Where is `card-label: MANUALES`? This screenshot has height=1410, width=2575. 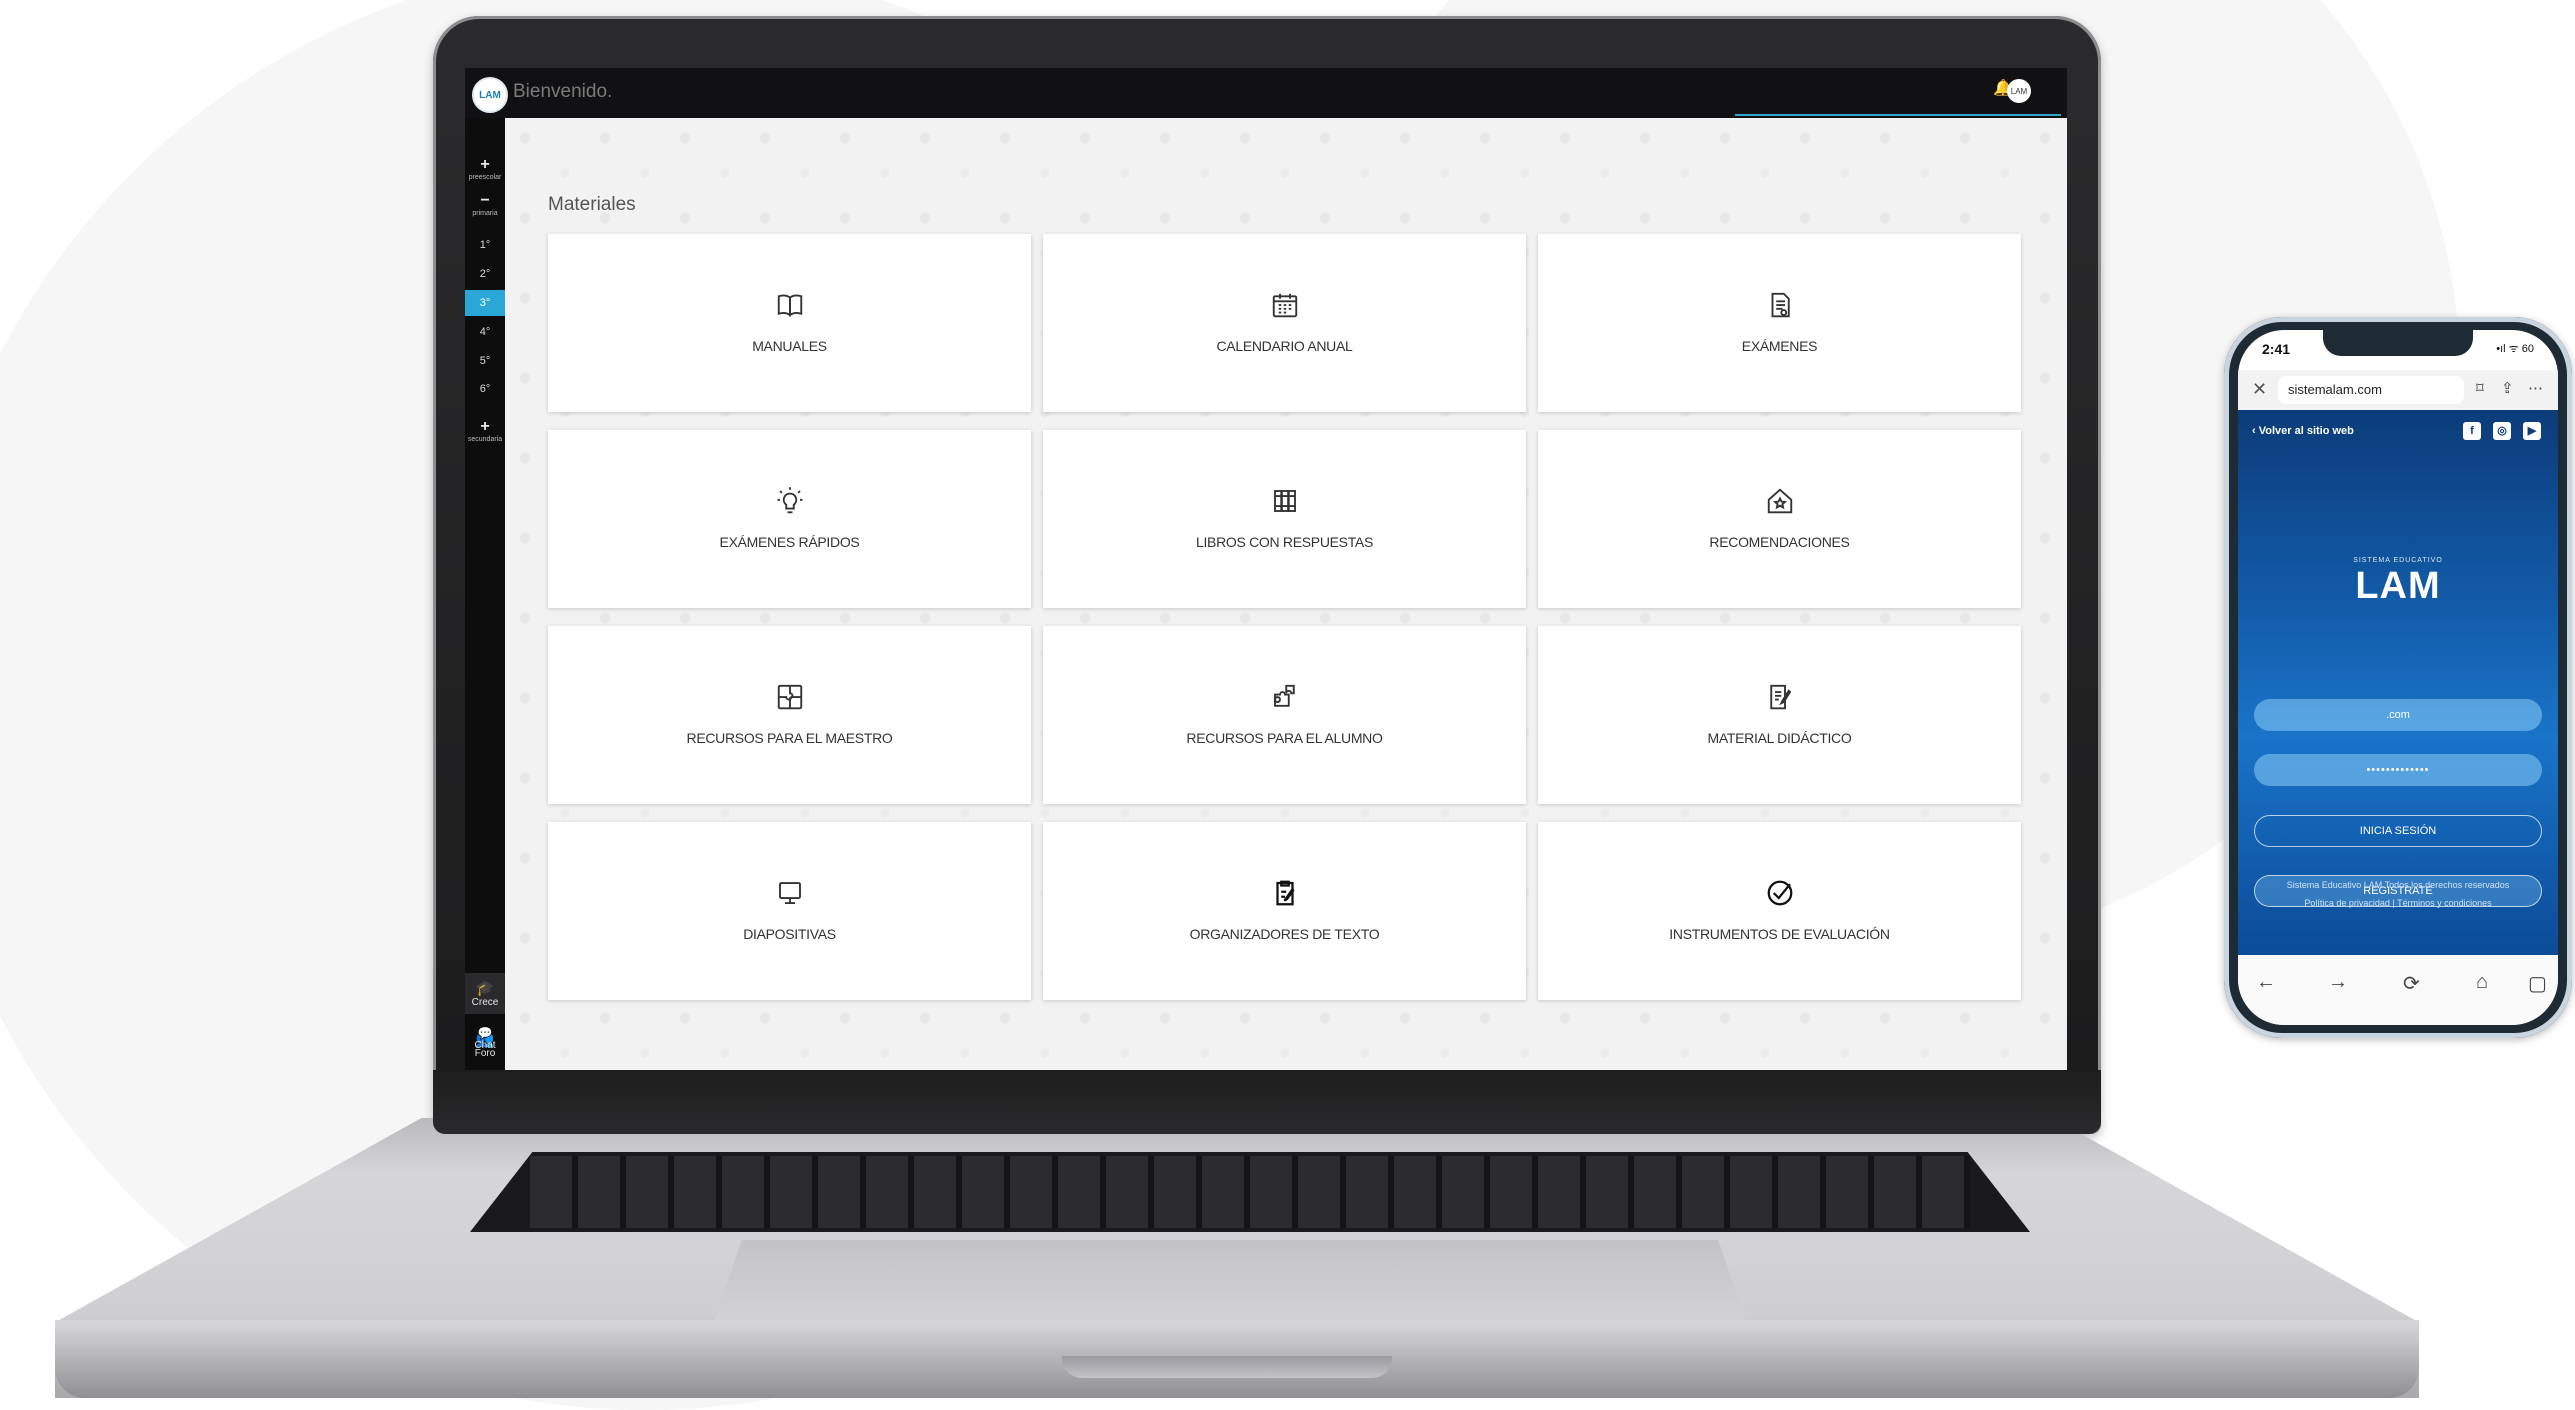 card-label: MANUALES is located at coordinates (789, 346).